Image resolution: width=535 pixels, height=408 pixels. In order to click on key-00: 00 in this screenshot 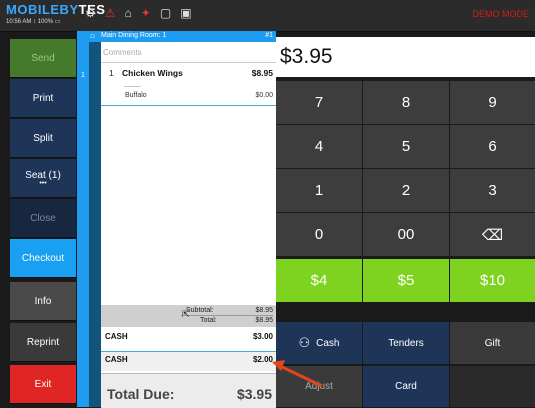, I will do `click(406, 234)`.